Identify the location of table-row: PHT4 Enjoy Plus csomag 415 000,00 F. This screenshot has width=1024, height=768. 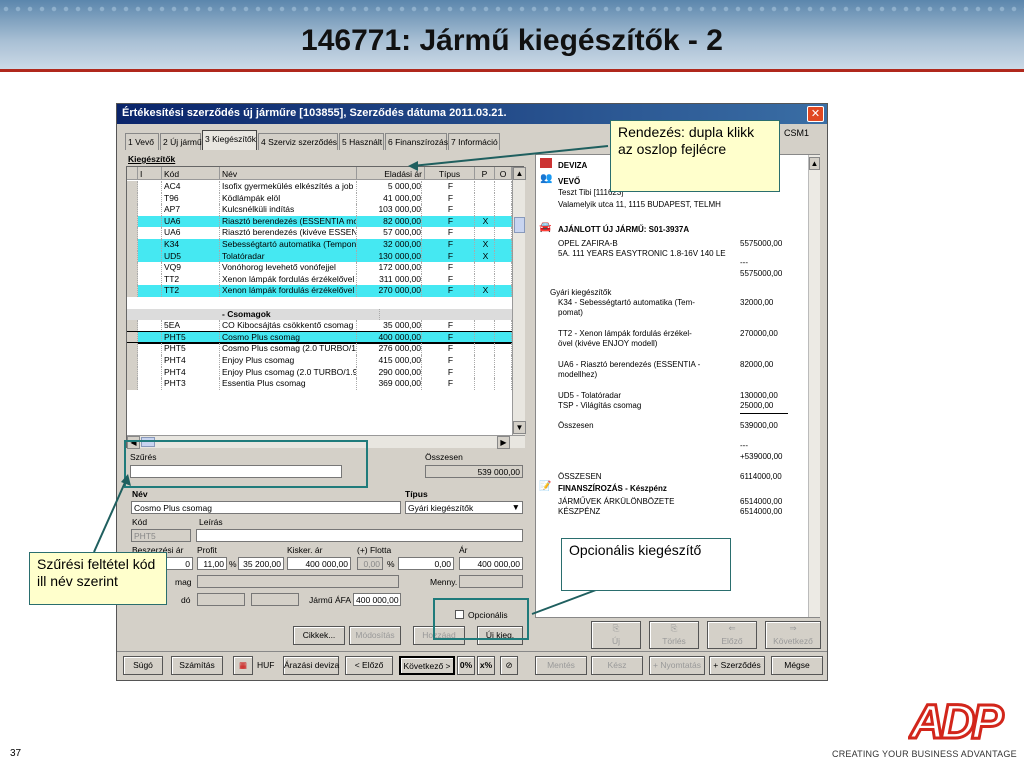
(319, 361).